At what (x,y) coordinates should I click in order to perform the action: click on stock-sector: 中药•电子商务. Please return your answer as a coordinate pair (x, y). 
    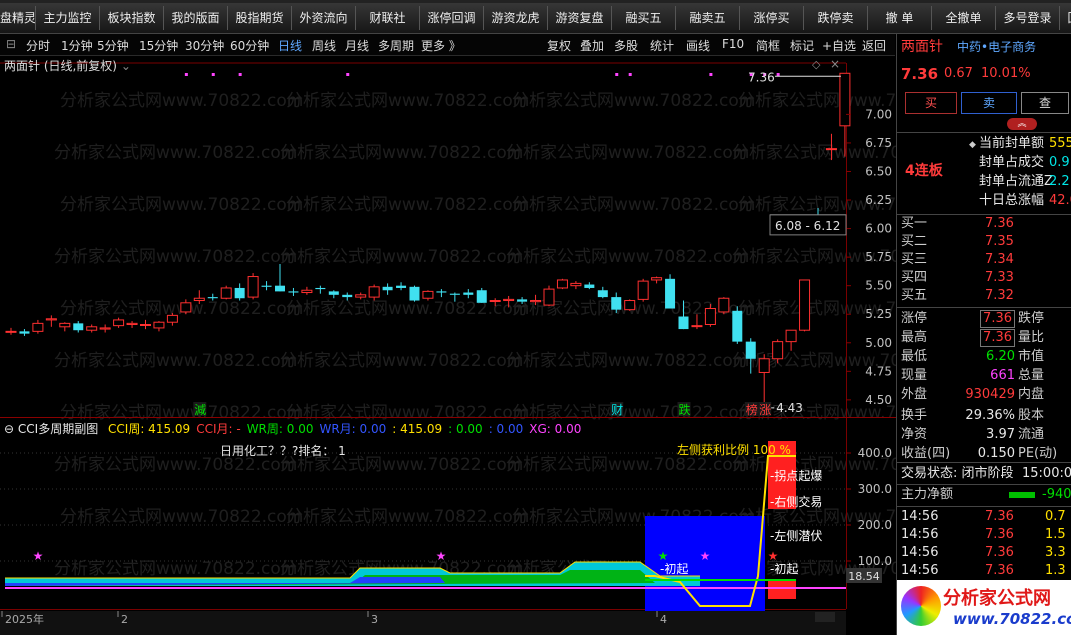
    Looking at the image, I should click on (996, 47).